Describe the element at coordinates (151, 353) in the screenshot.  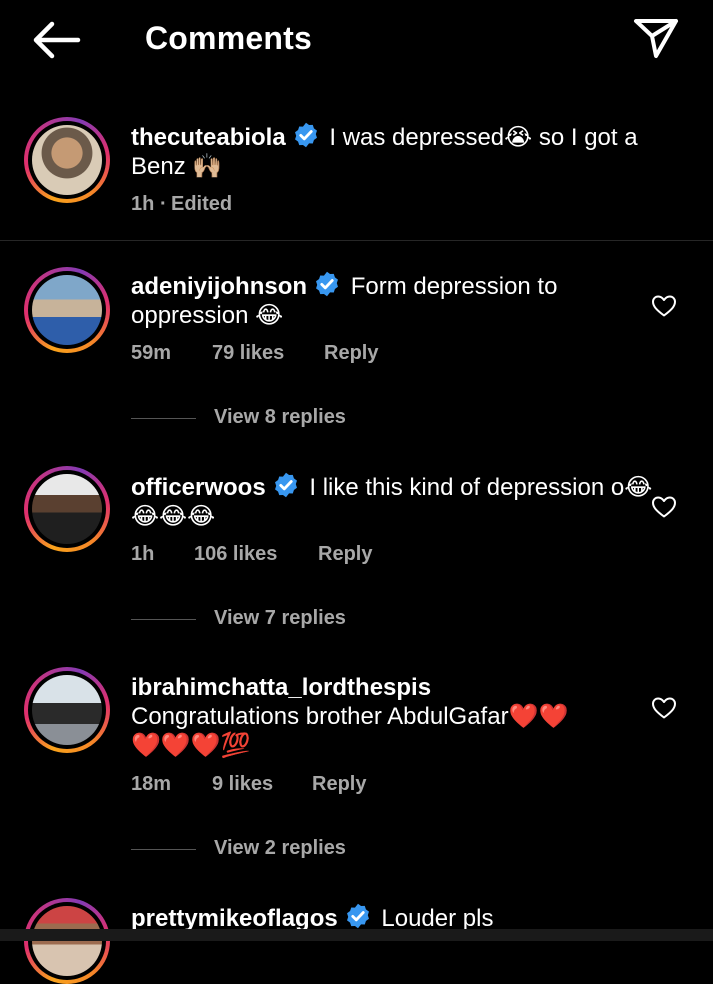
I see `timestamp: 59m` at that location.